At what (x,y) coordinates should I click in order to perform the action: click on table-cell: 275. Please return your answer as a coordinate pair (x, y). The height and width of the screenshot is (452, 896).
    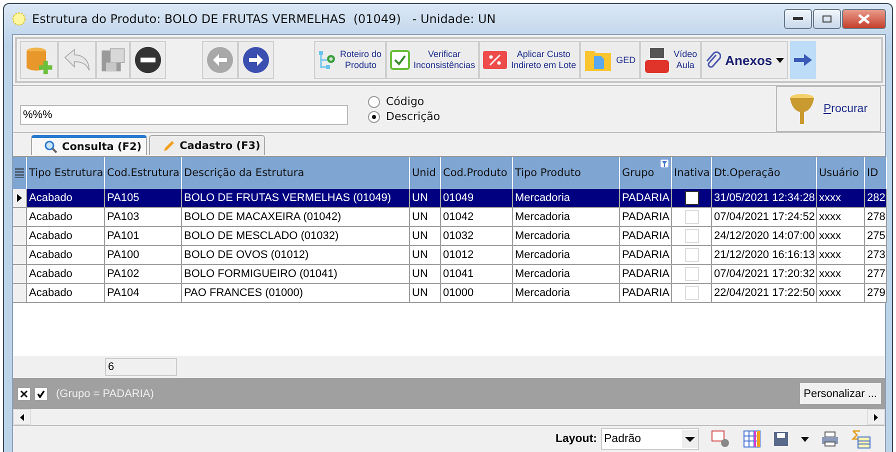
    Looking at the image, I should click on (876, 236).